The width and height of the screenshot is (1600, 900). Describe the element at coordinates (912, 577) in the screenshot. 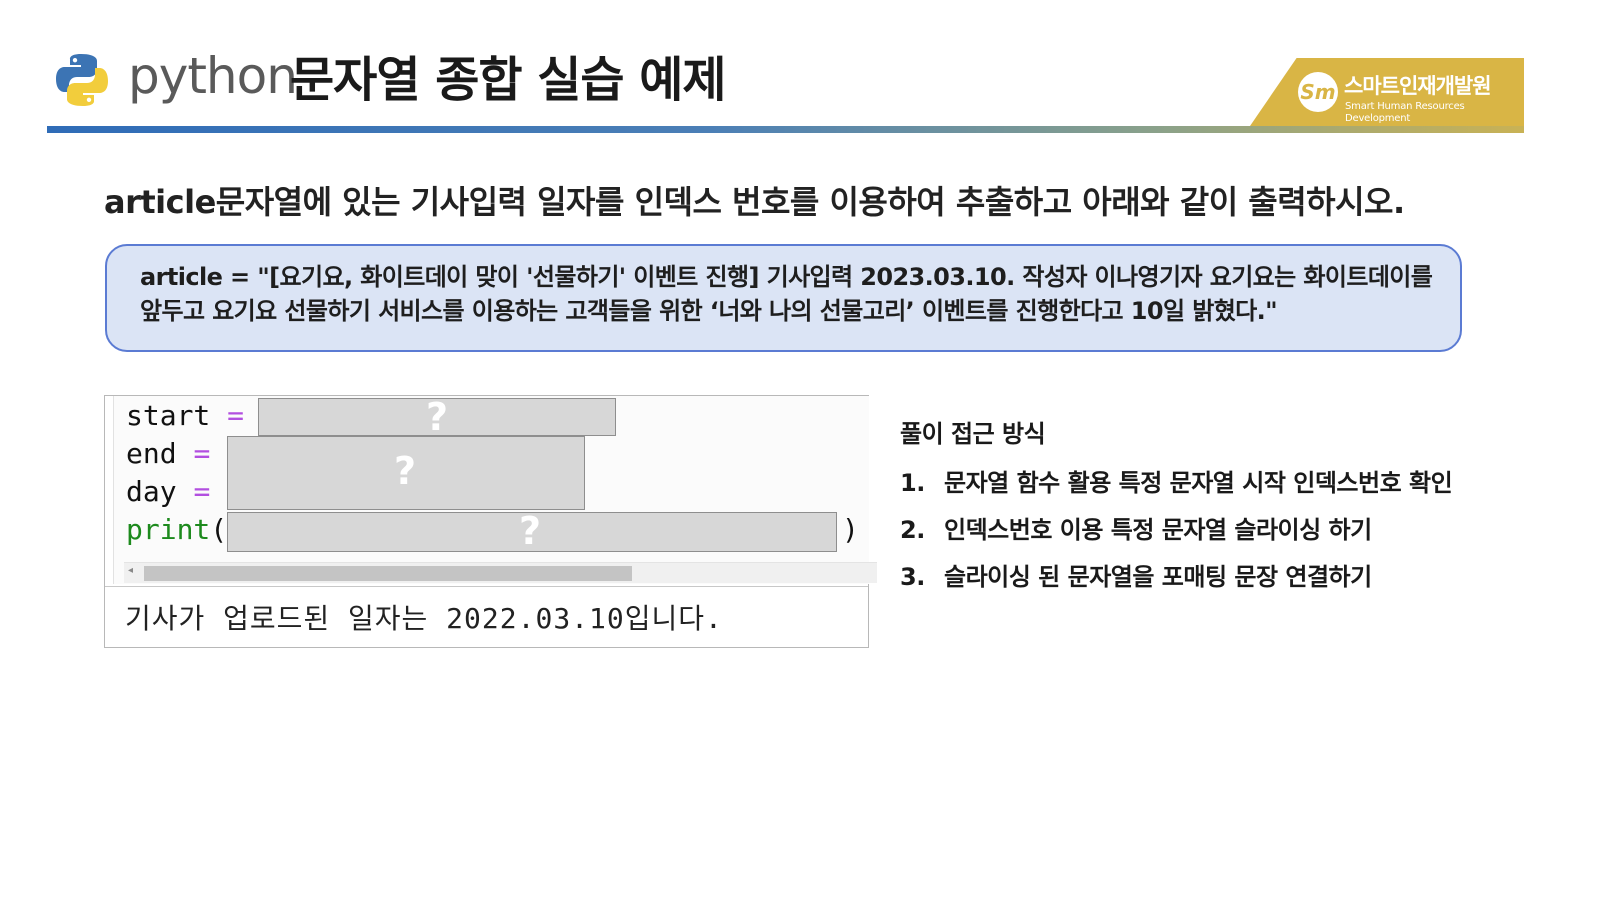

I see `step-number: 3.` at that location.